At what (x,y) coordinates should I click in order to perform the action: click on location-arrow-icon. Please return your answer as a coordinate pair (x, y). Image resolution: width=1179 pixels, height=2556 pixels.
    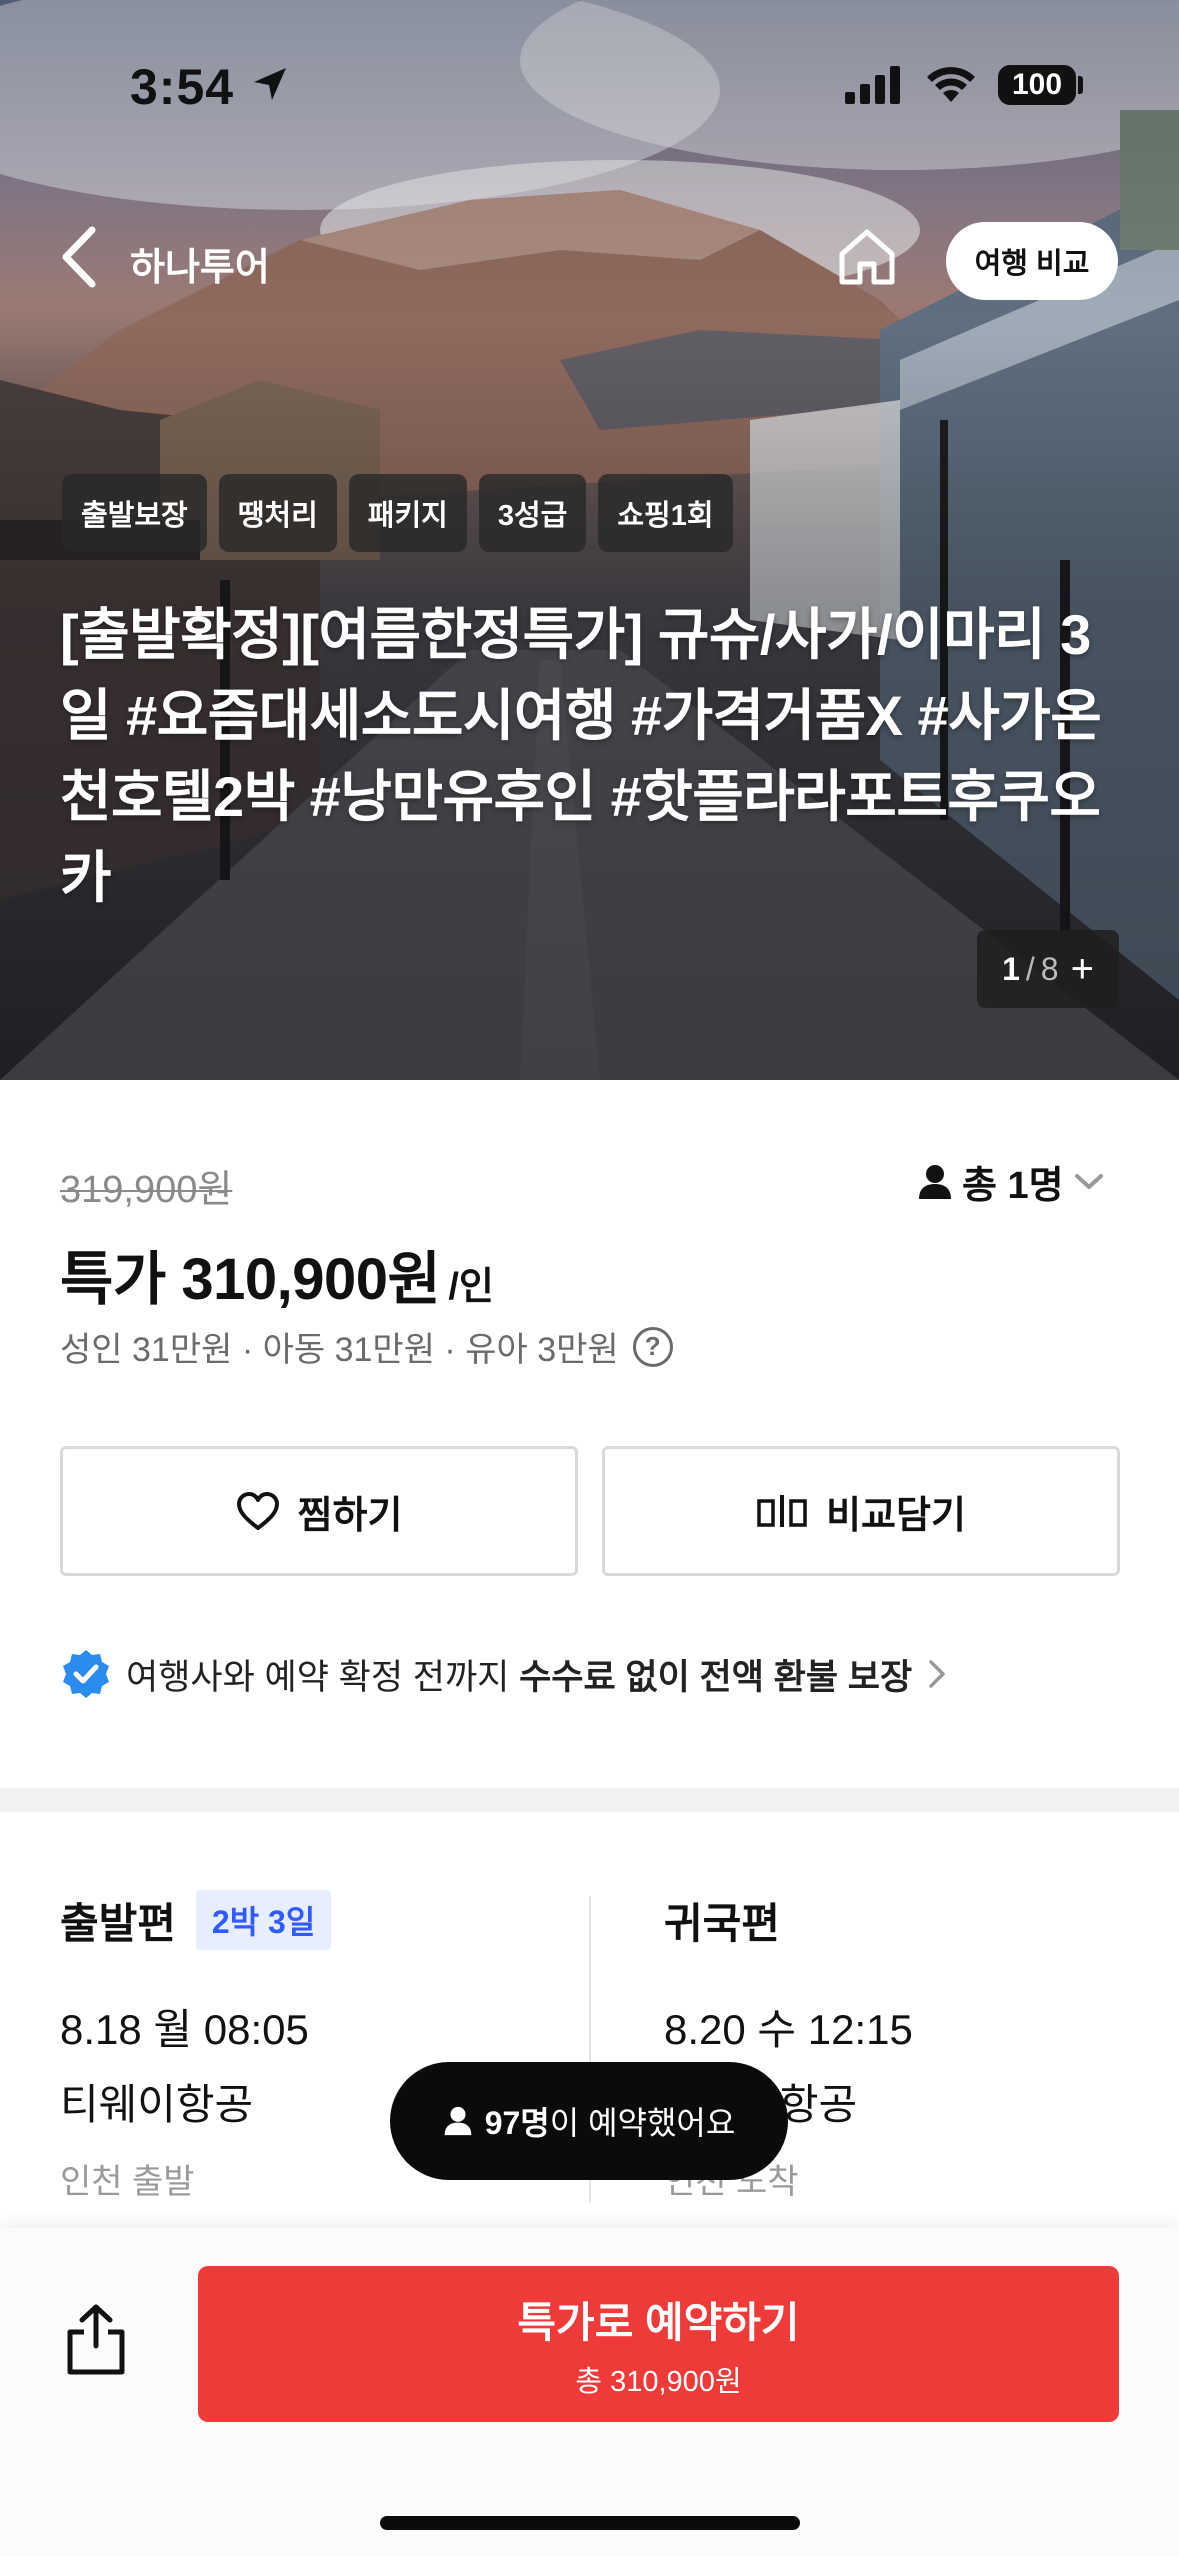
    Looking at the image, I should click on (270, 84).